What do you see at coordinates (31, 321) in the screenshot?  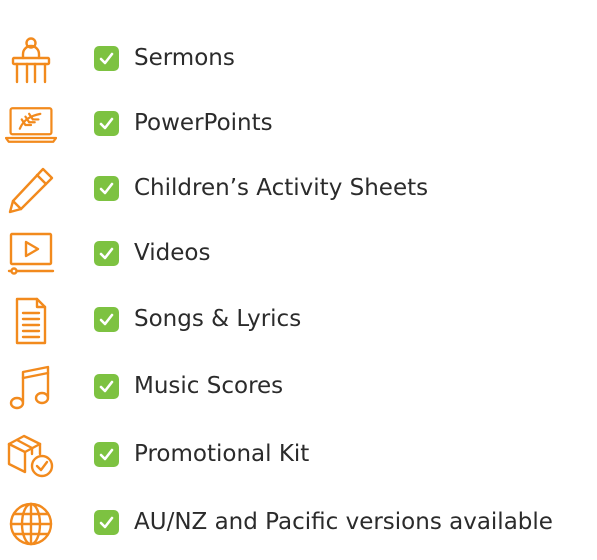 I see `document-icon` at bounding box center [31, 321].